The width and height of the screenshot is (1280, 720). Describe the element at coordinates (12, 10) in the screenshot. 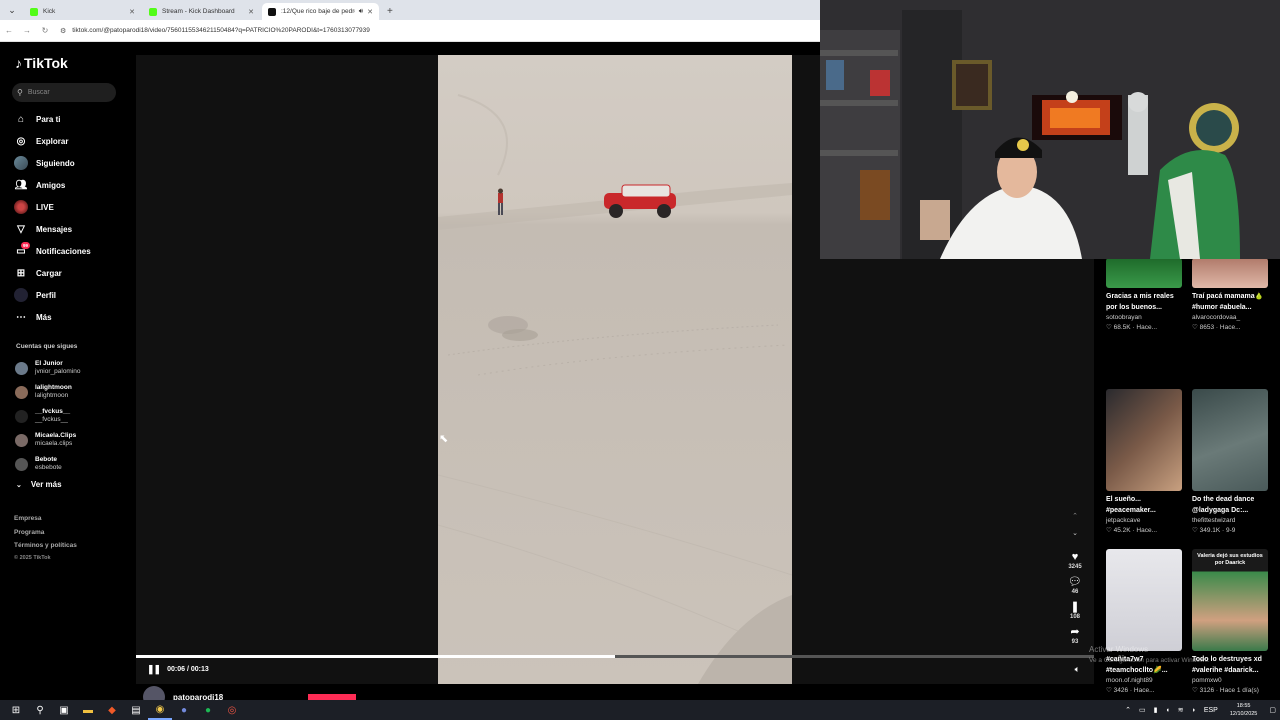

I see `tab-search-icon: ⌄` at that location.